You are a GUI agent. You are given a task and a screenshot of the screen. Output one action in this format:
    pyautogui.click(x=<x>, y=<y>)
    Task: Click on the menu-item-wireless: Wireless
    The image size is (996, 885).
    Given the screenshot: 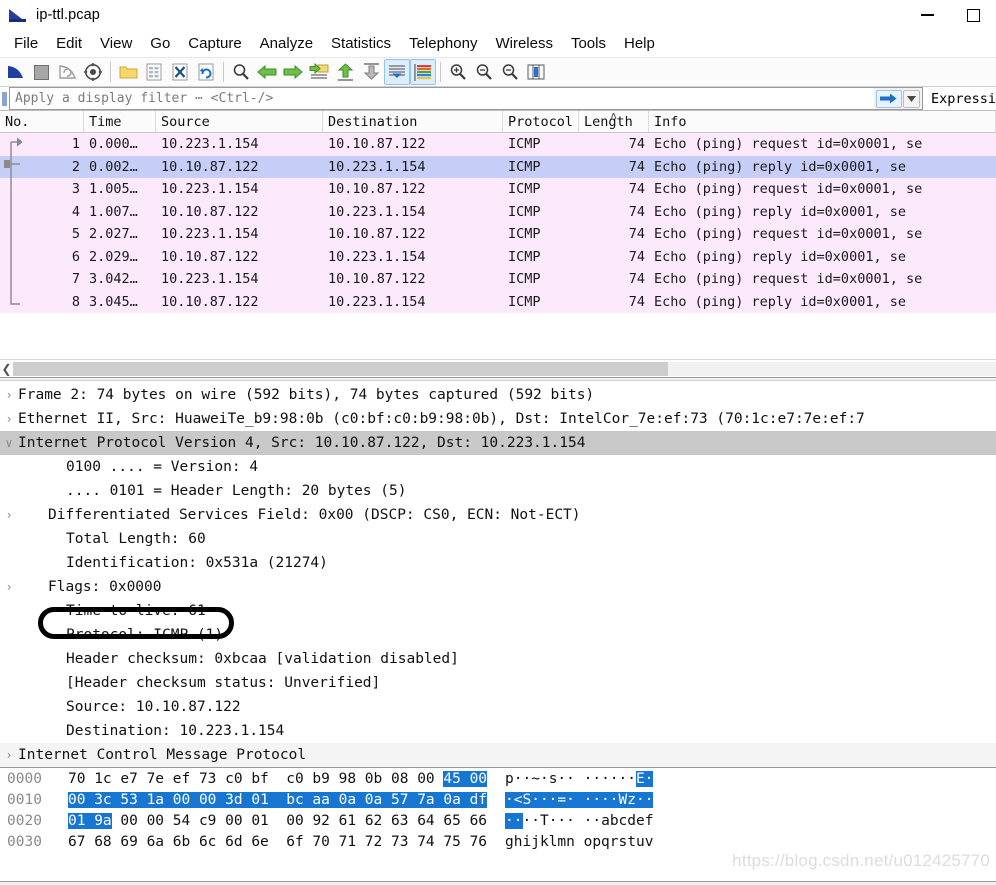 What is the action you would take?
    pyautogui.click(x=524, y=43)
    